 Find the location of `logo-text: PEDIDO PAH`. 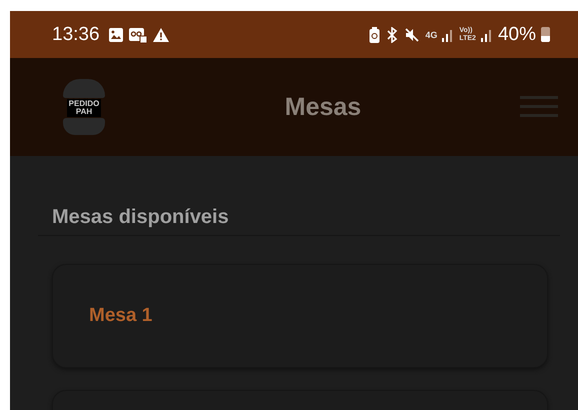

logo-text: PEDIDO PAH is located at coordinates (84, 108).